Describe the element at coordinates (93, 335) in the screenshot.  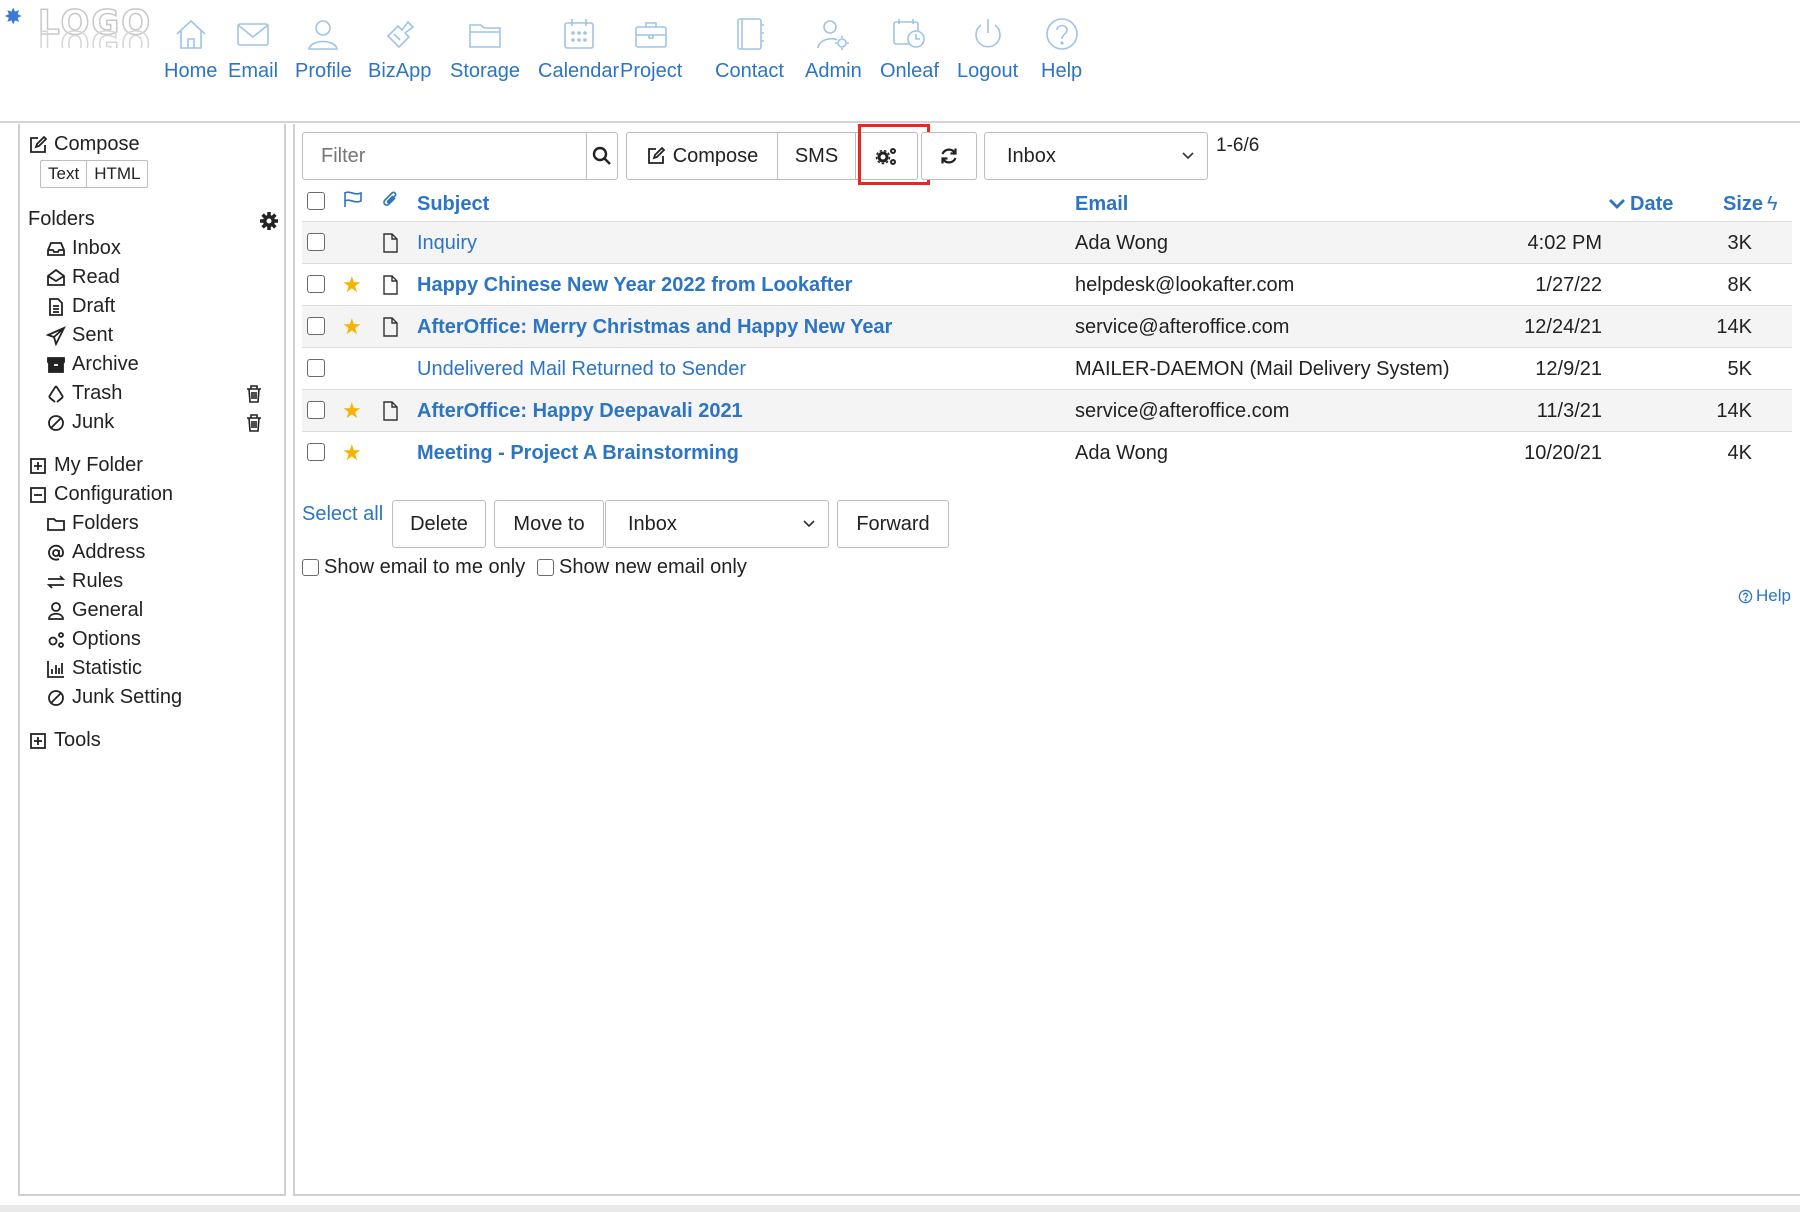
I see `sidebar-item-label: Sent` at that location.